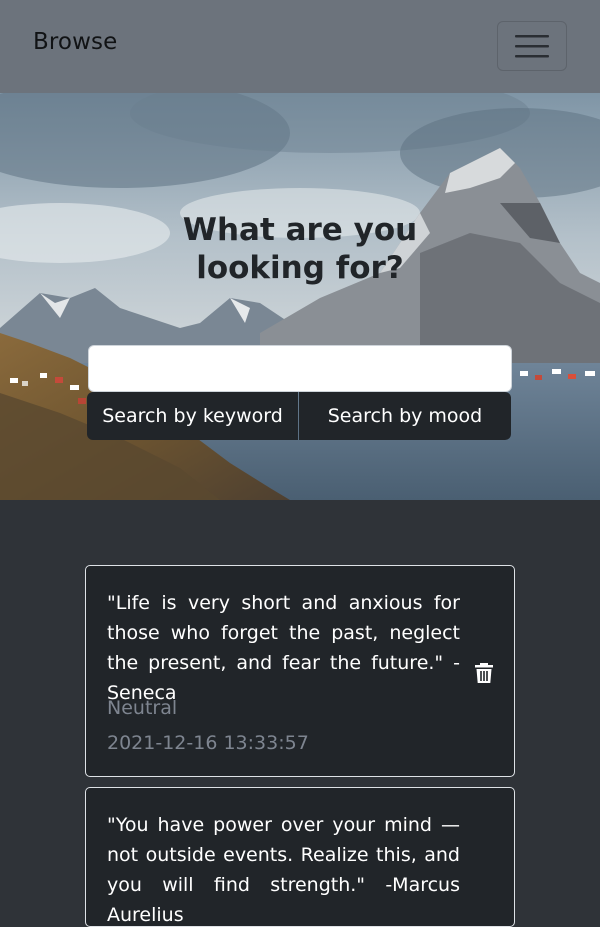  Describe the element at coordinates (300, 368) in the screenshot. I see `search-input` at that location.